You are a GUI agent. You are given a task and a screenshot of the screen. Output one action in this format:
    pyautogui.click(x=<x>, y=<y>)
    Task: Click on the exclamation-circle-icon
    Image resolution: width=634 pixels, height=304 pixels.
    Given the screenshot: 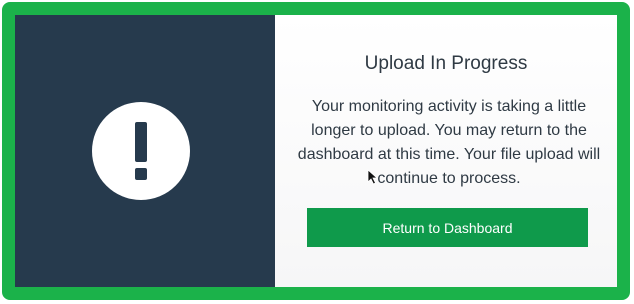 What is the action you would take?
    pyautogui.click(x=141, y=151)
    